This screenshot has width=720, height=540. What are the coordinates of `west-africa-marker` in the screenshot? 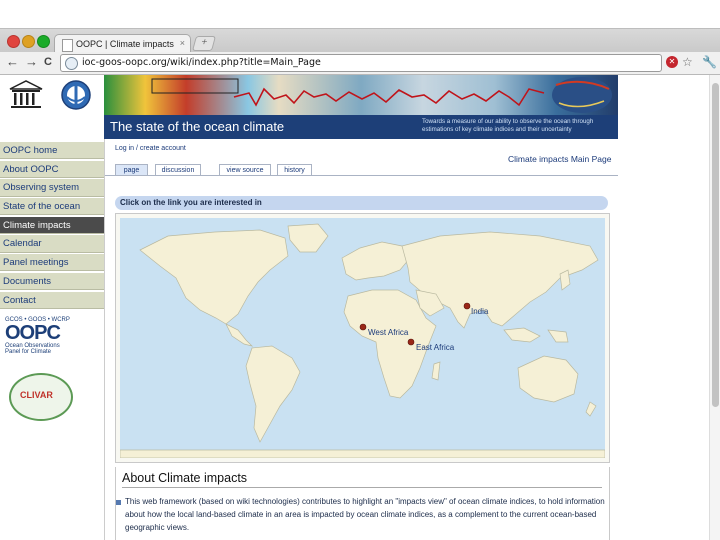 It's located at (363, 327).